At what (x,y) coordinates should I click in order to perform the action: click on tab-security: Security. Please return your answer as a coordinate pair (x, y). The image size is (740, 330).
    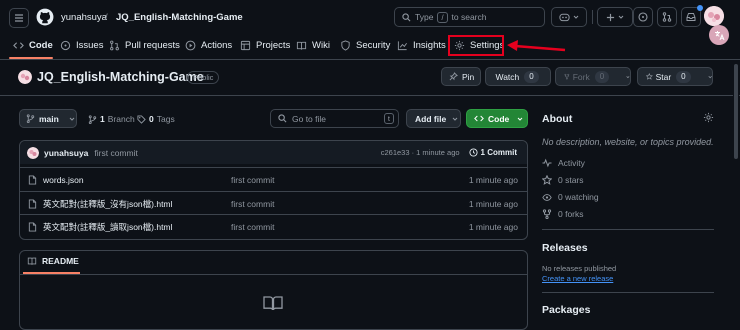
    Looking at the image, I should click on (365, 45).